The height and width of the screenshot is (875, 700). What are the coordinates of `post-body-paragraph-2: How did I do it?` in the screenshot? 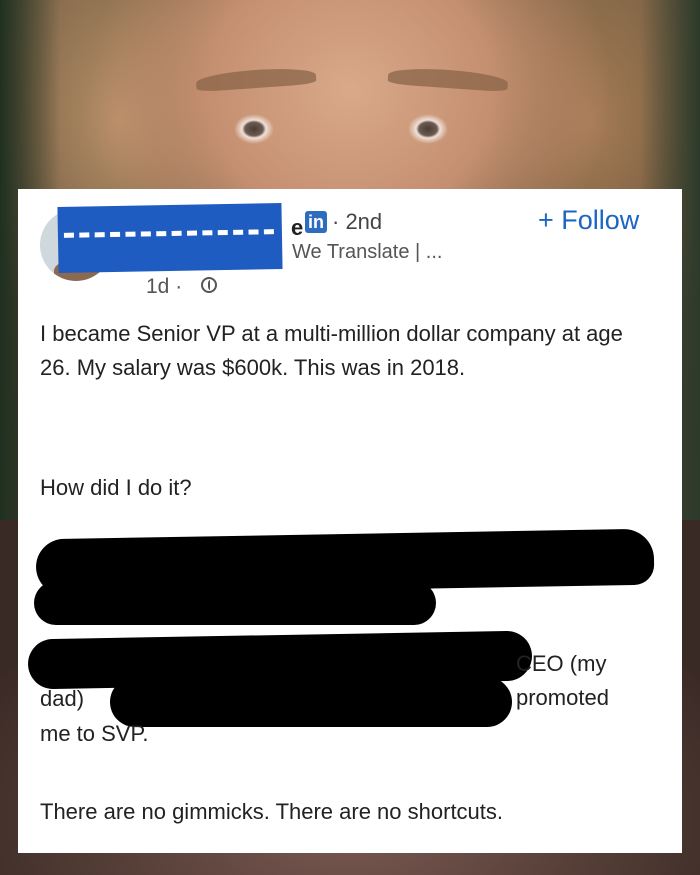 It's located at (116, 487).